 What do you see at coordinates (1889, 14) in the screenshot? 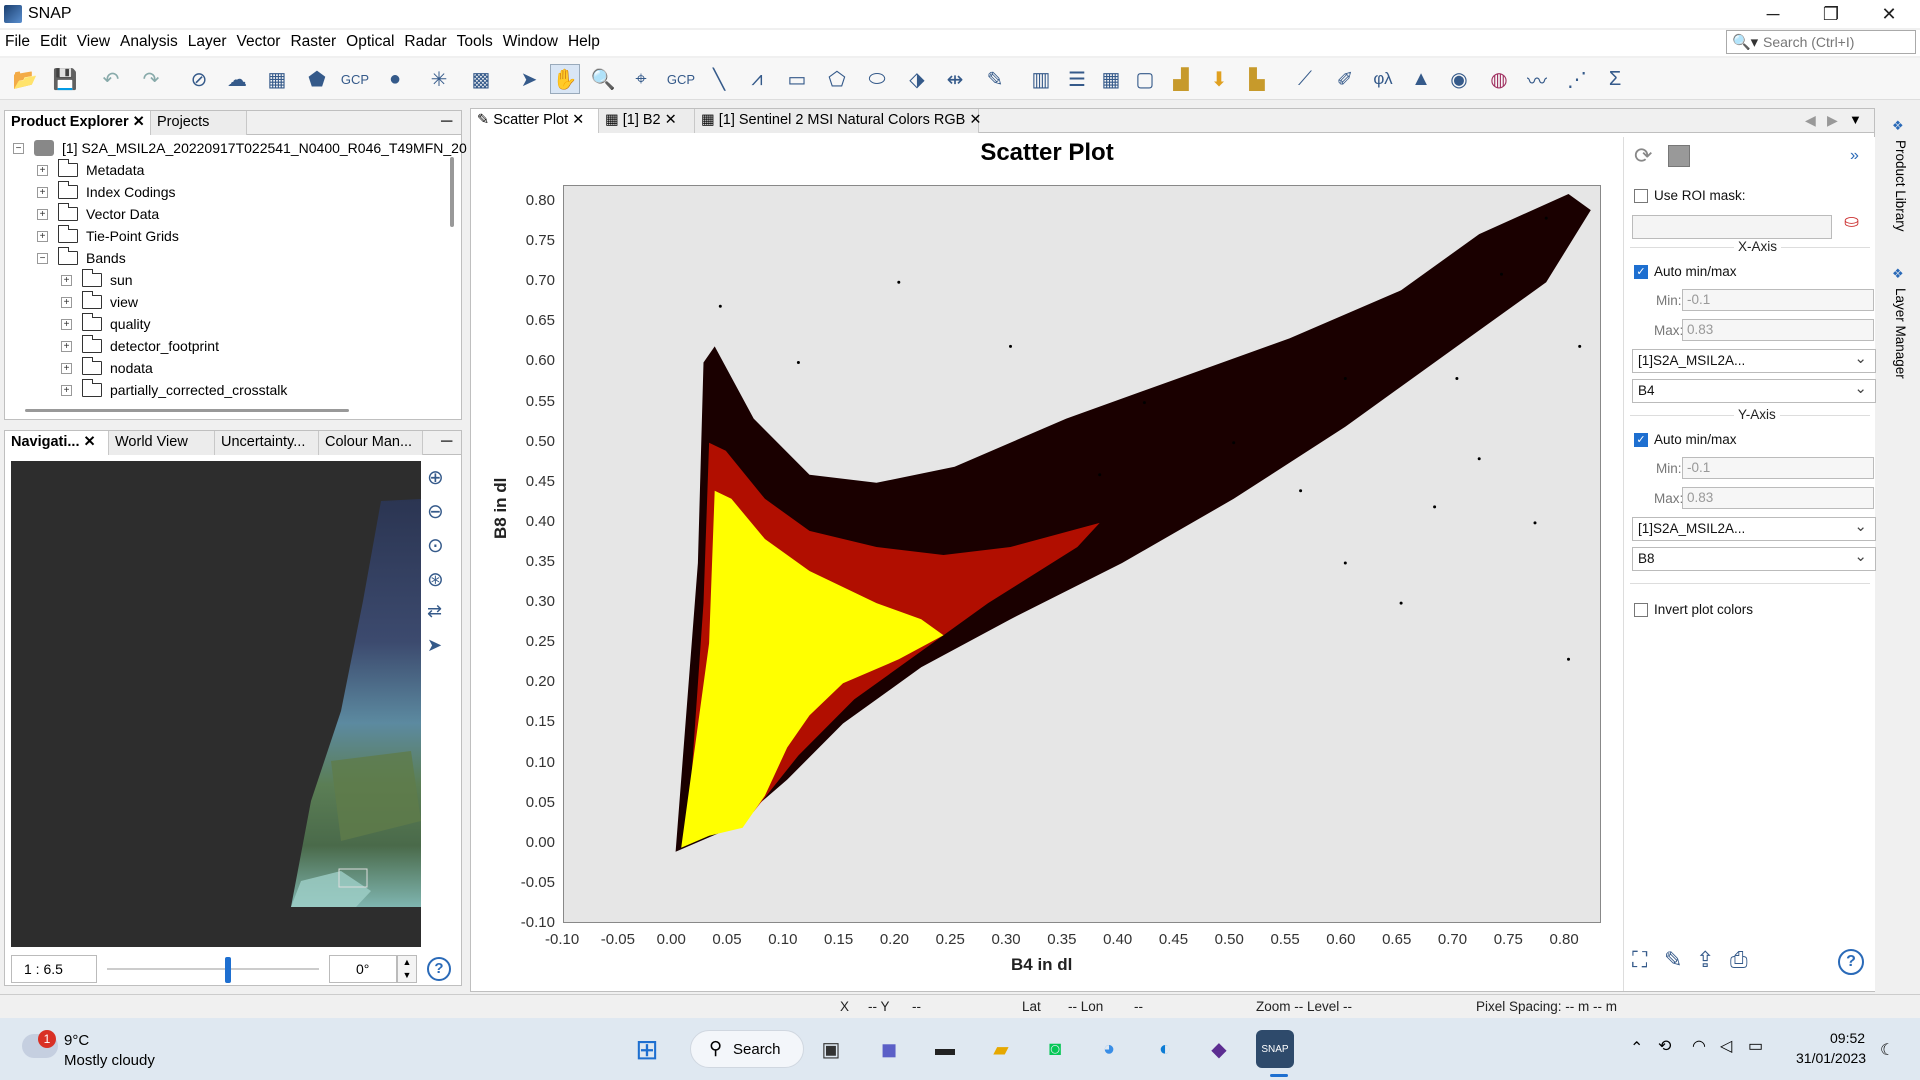
I see `close-button: ✕` at bounding box center [1889, 14].